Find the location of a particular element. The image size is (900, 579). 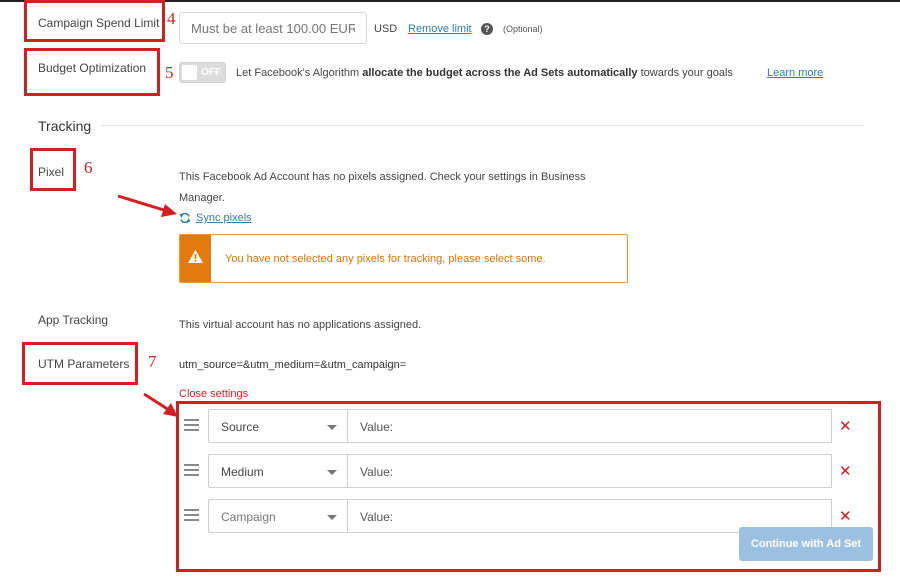

toggle-knob is located at coordinates (189, 72).